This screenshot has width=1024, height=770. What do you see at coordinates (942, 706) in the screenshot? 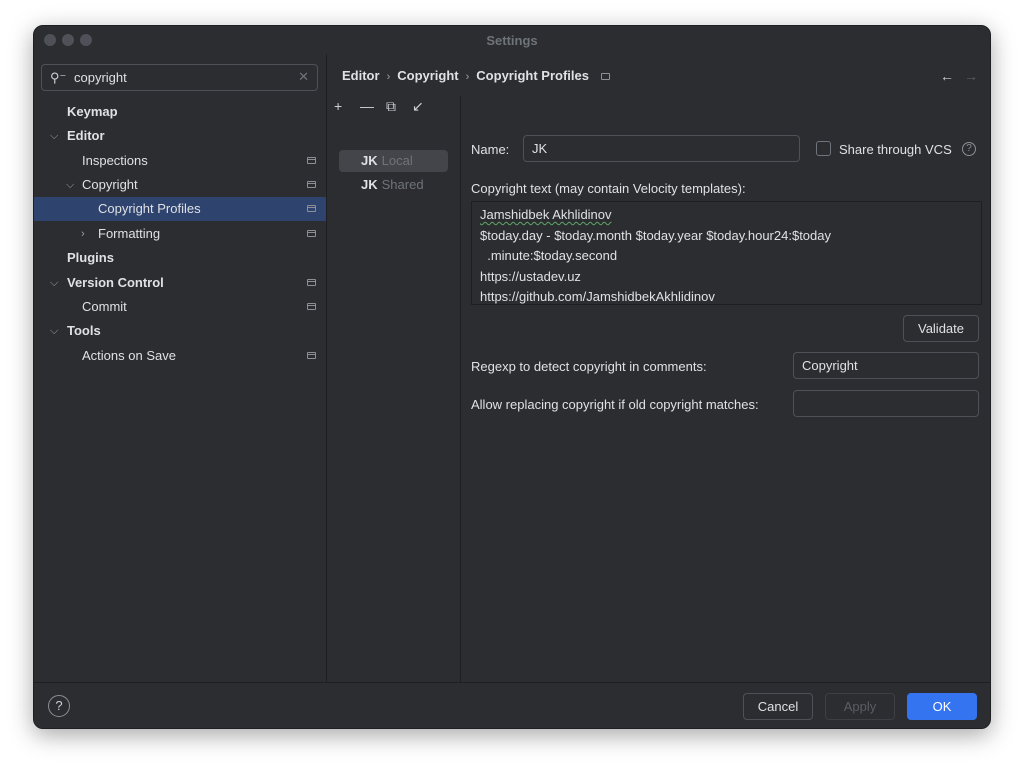
I see `ok-button: OK` at bounding box center [942, 706].